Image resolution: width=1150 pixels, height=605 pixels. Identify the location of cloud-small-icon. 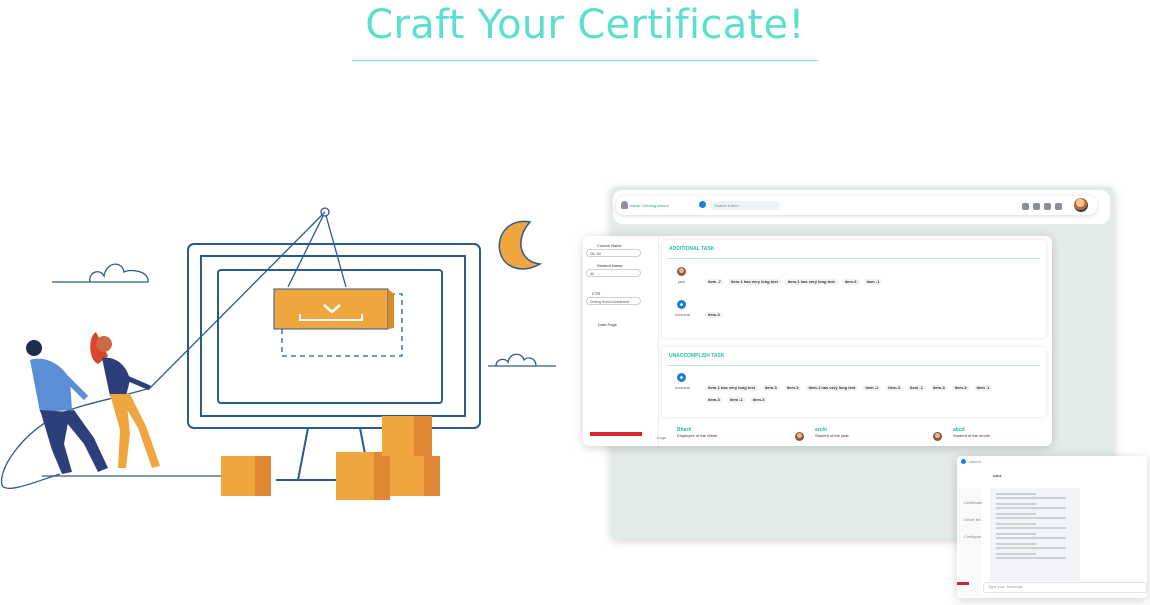
(522, 360).